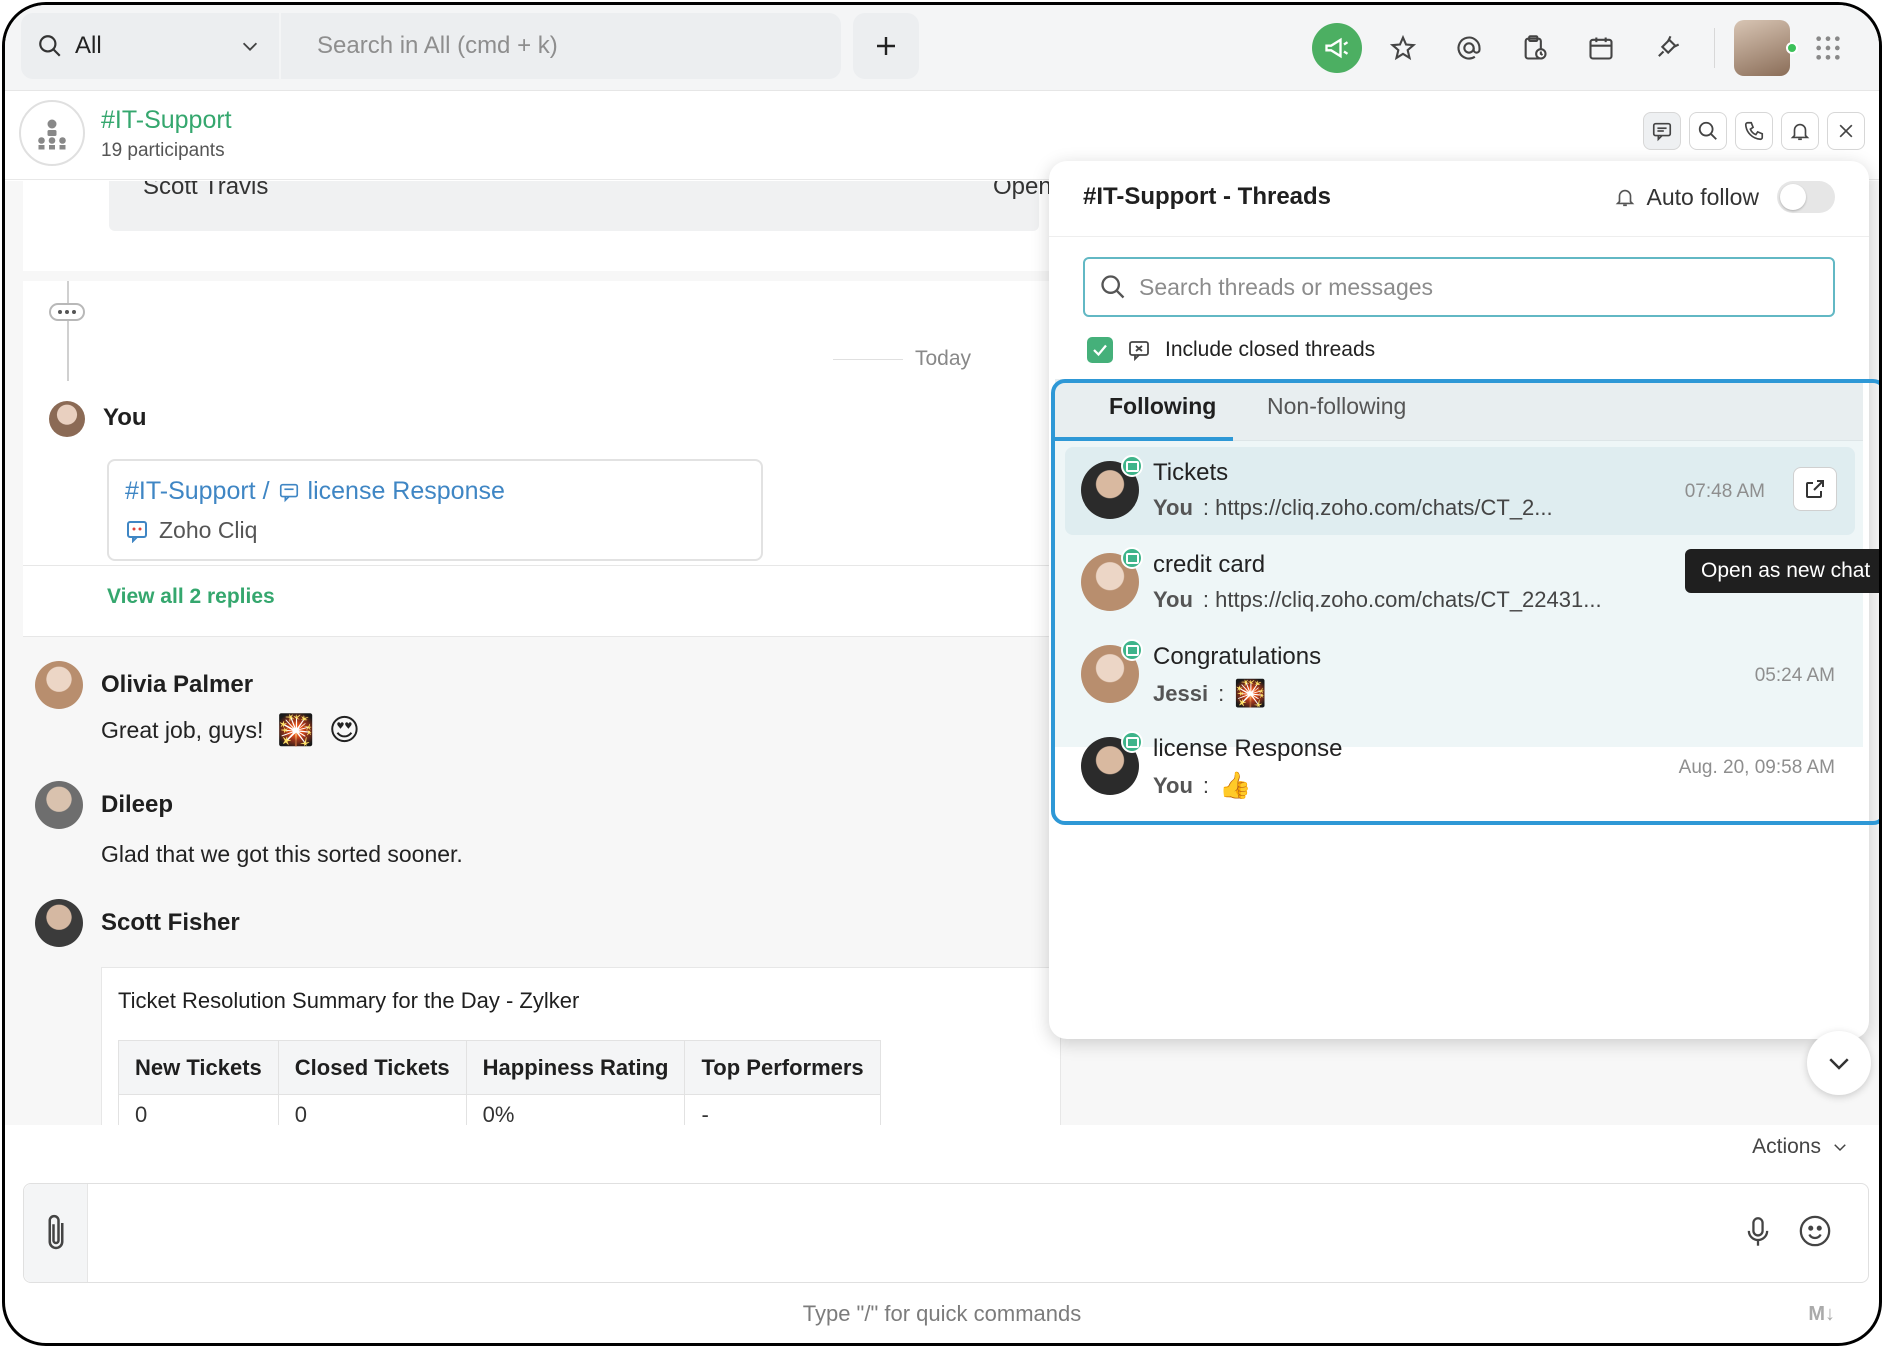 This screenshot has width=1884, height=1348. I want to click on thread-link-title: #IT-Support / license Response, so click(315, 491).